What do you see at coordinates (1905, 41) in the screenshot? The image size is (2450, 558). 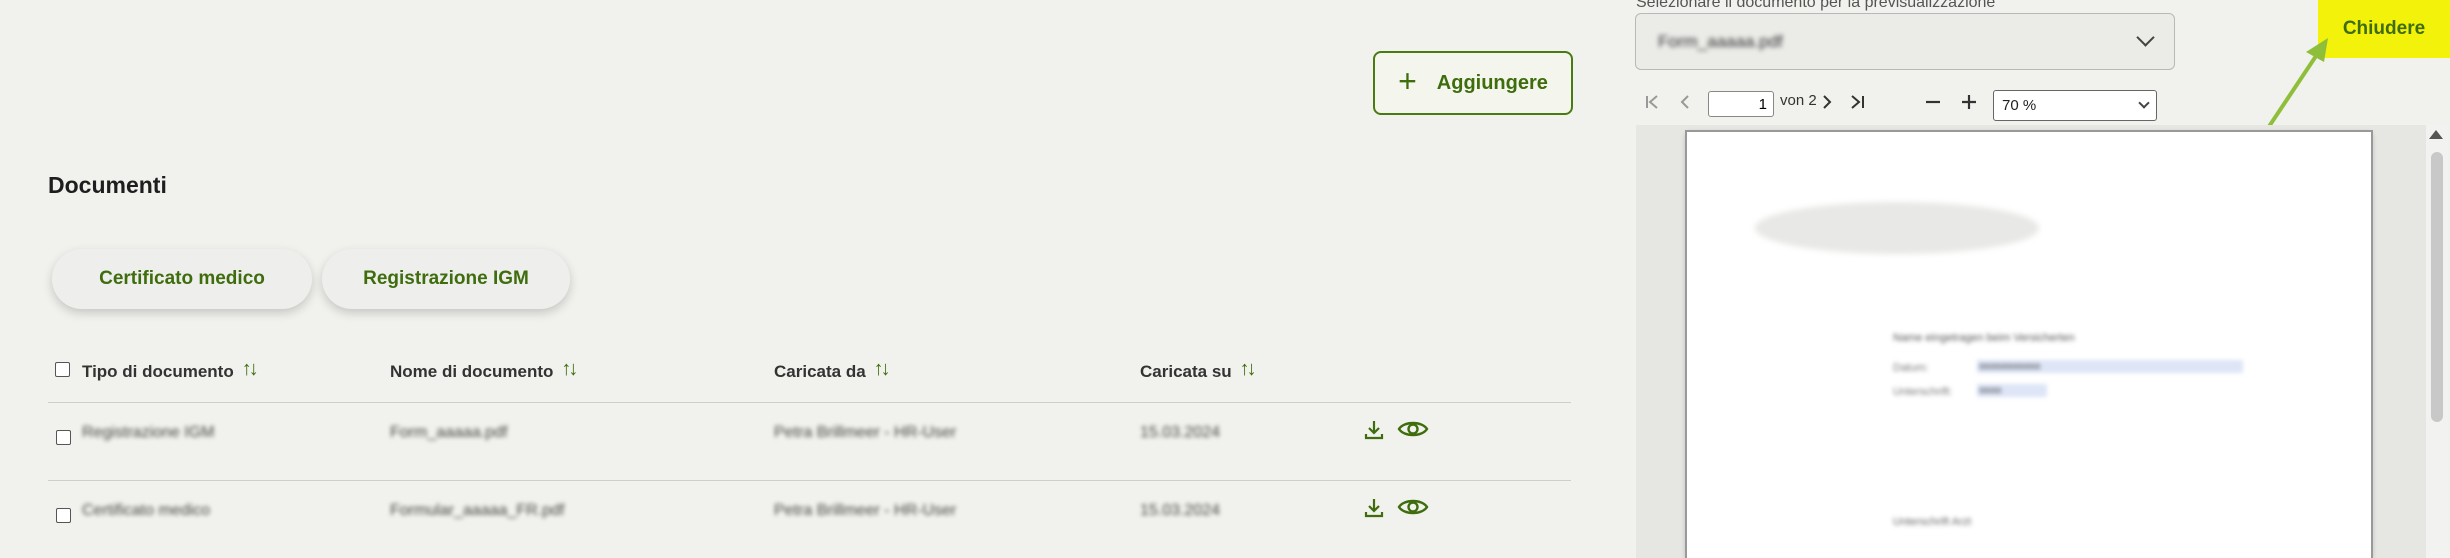 I see `document-preview-select: Form_aaaaa.pdf` at bounding box center [1905, 41].